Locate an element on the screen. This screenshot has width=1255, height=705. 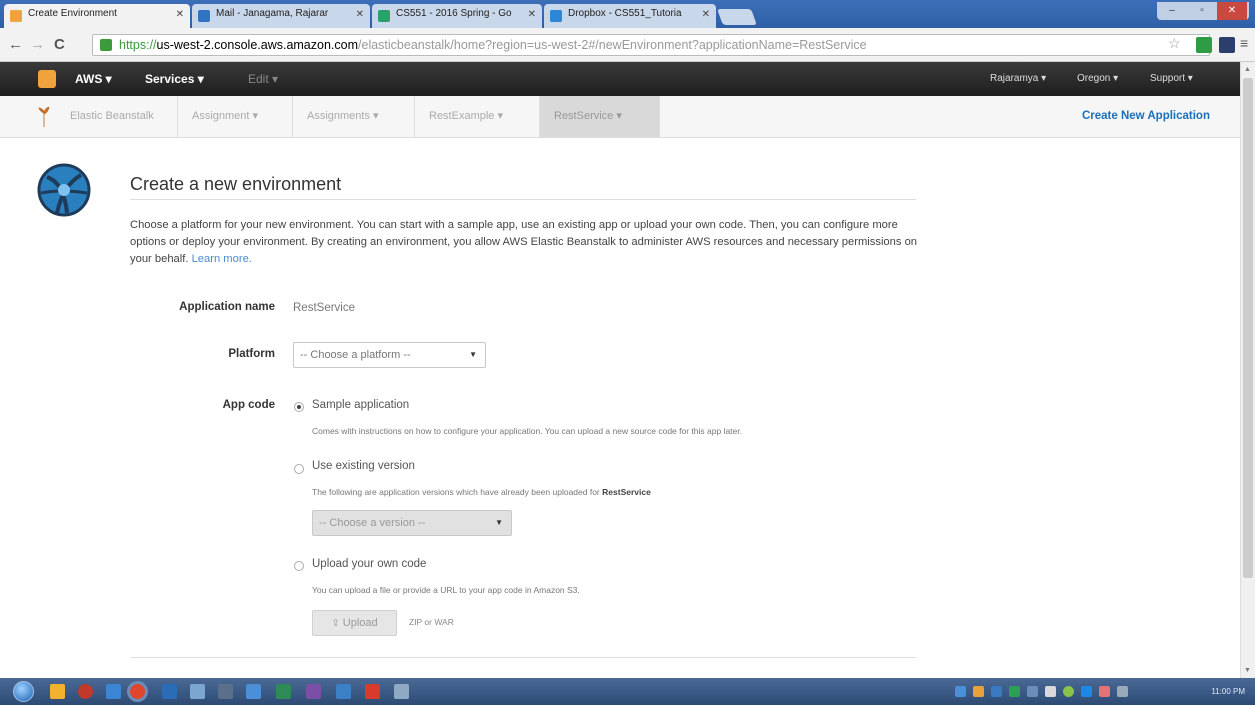
minimize-icon: – is located at coordinates (1172, 11).